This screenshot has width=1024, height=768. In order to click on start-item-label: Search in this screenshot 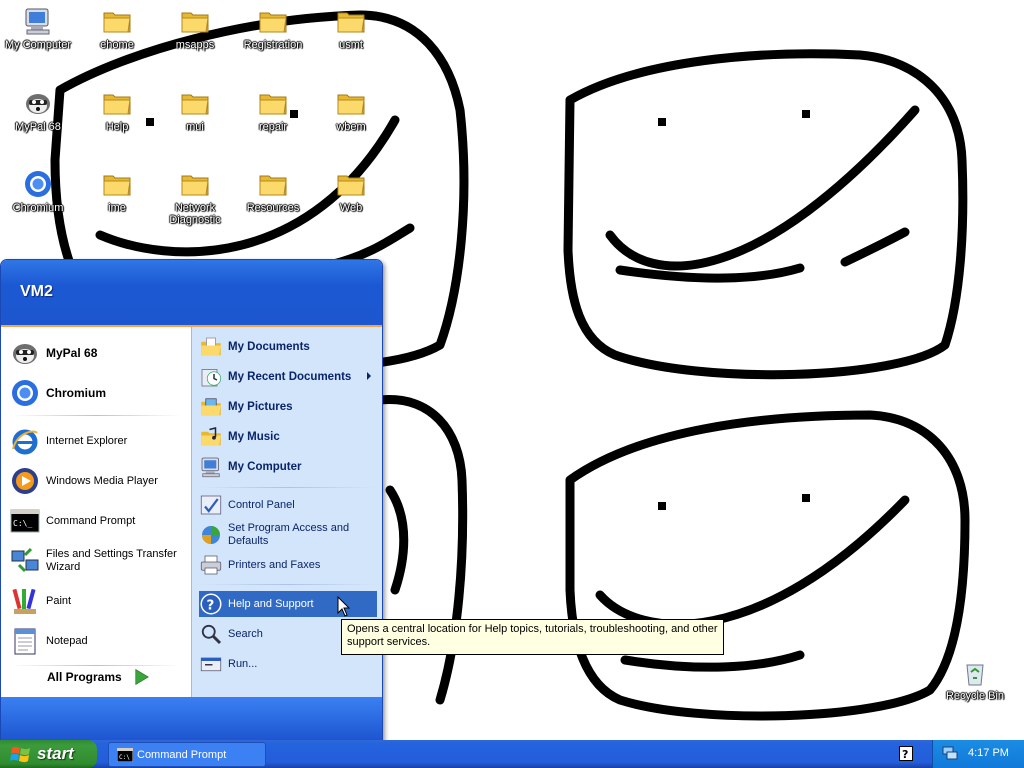, I will do `click(245, 633)`.